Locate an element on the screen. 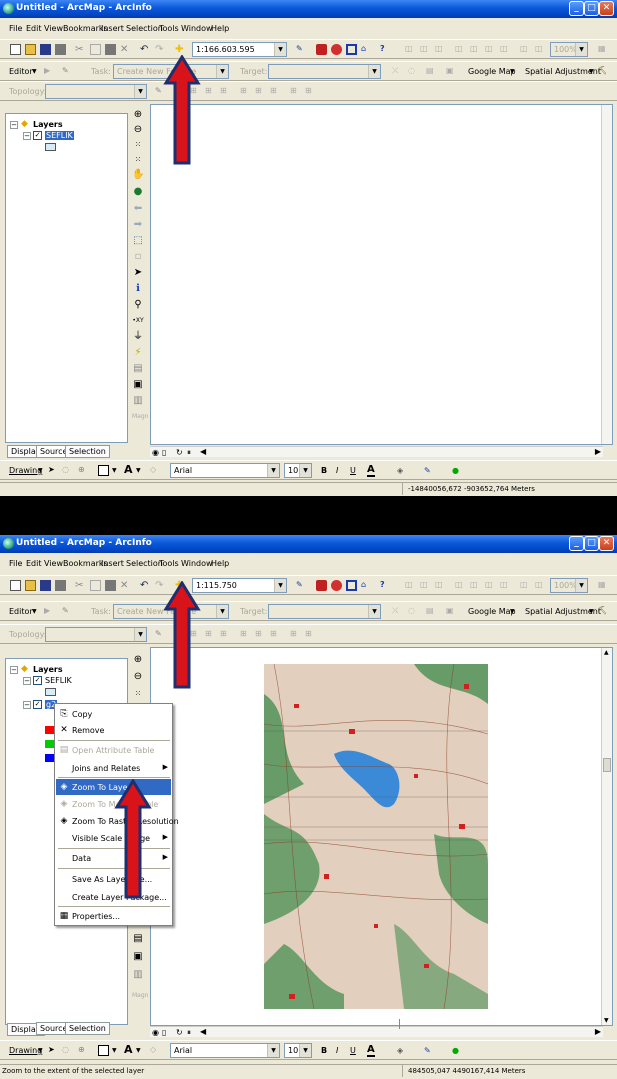 The image size is (617, 1079). cut-icon: ✂ is located at coordinates (80, 49).